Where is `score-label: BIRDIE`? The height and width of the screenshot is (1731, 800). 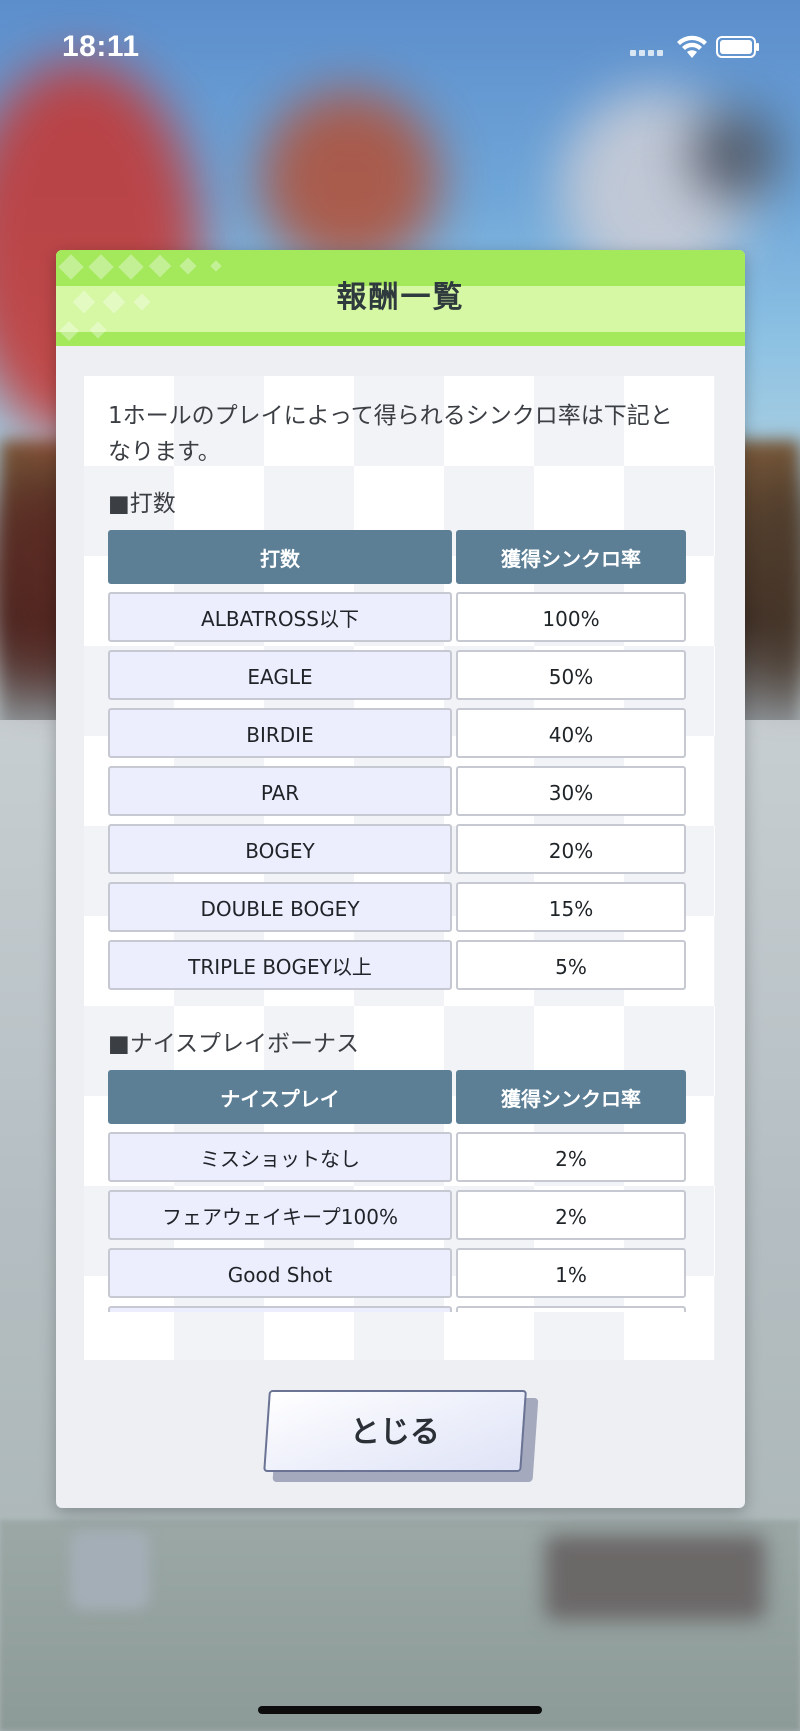 score-label: BIRDIE is located at coordinates (280, 733).